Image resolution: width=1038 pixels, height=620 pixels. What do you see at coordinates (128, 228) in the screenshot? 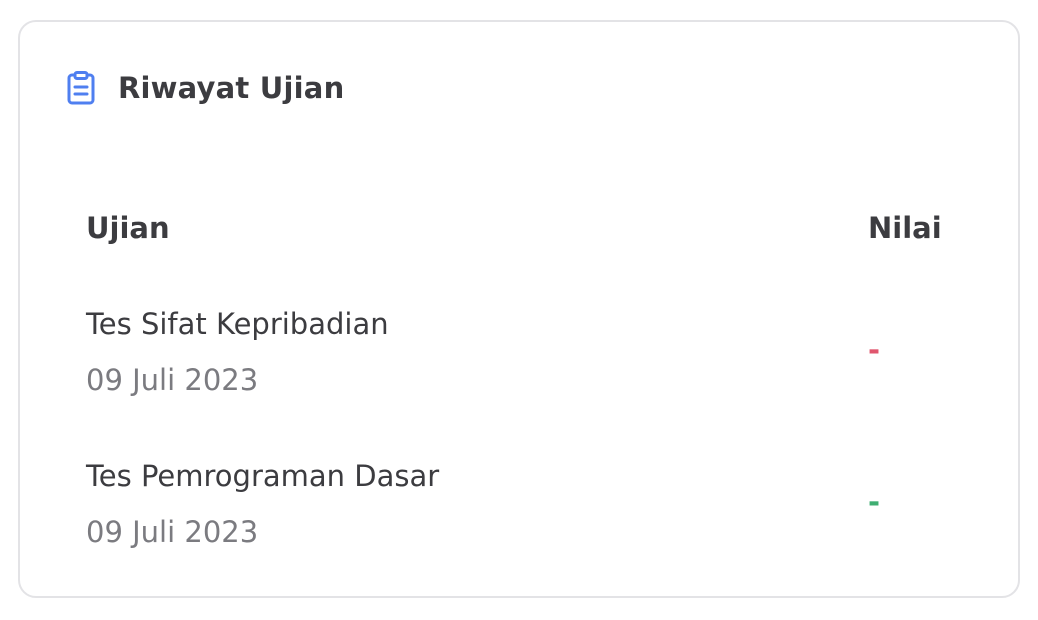
I see `column-header-exam: Ujian` at bounding box center [128, 228].